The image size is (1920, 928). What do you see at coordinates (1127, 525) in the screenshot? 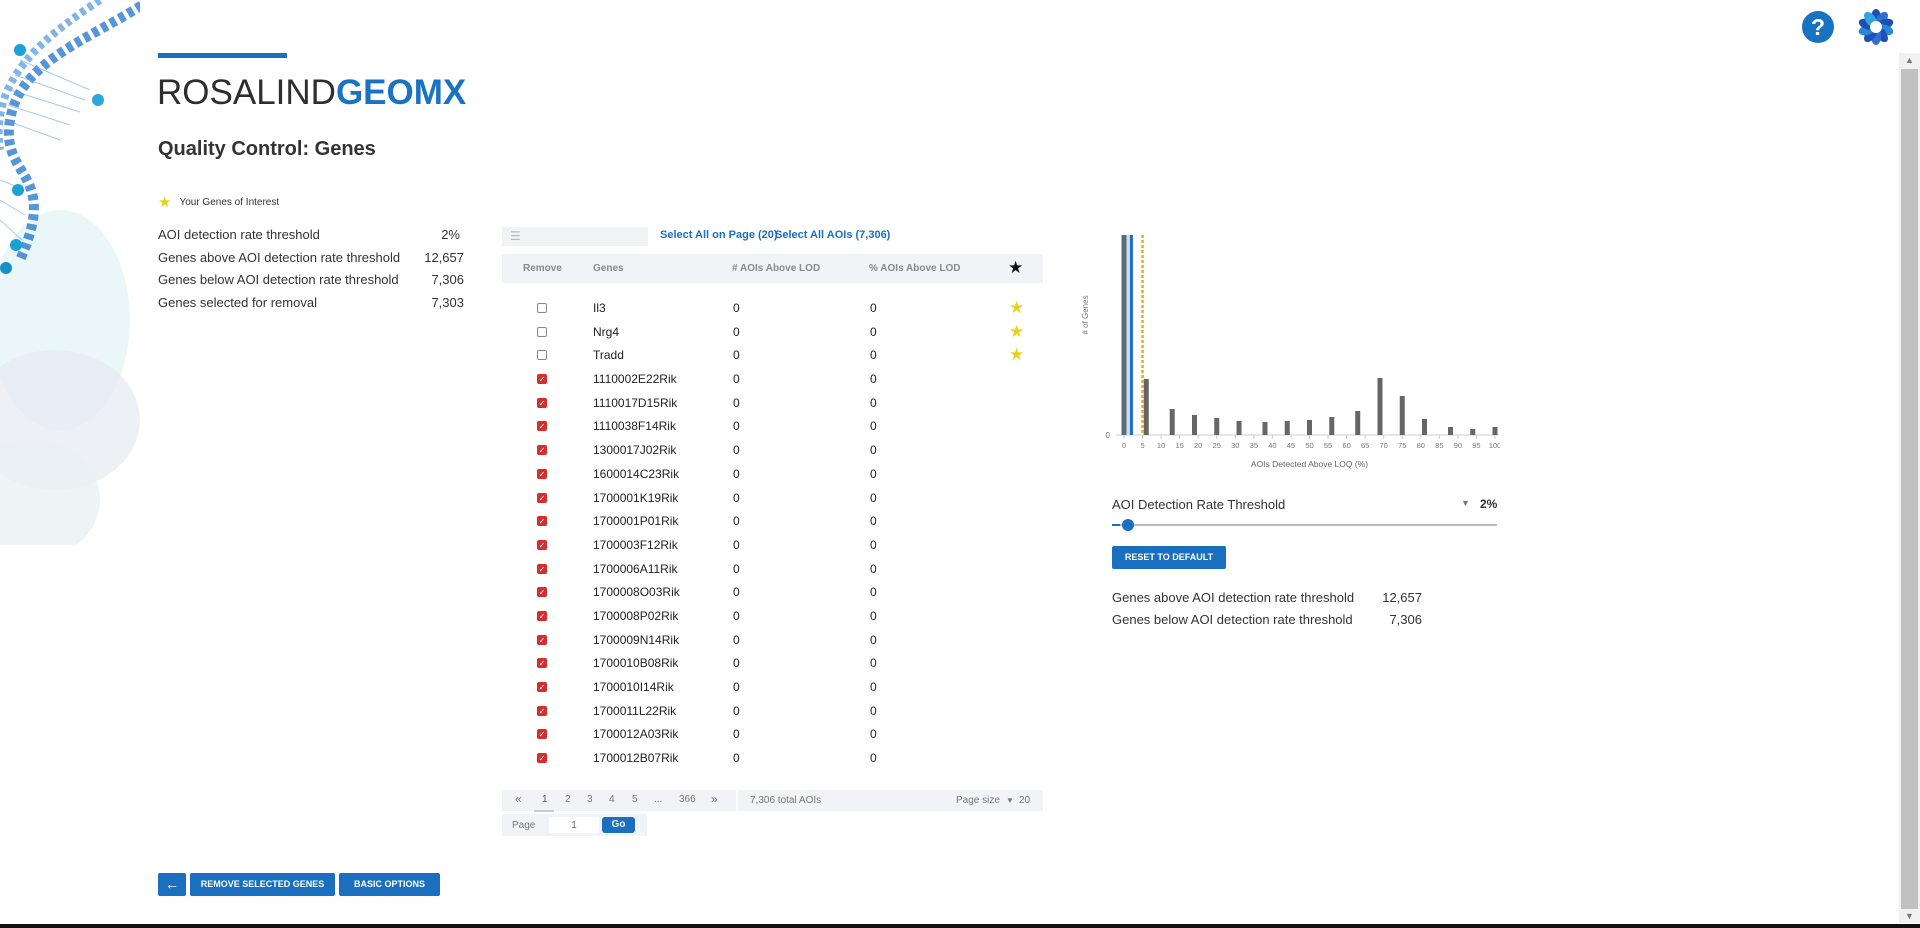
I see `threshold-slider-thumb` at bounding box center [1127, 525].